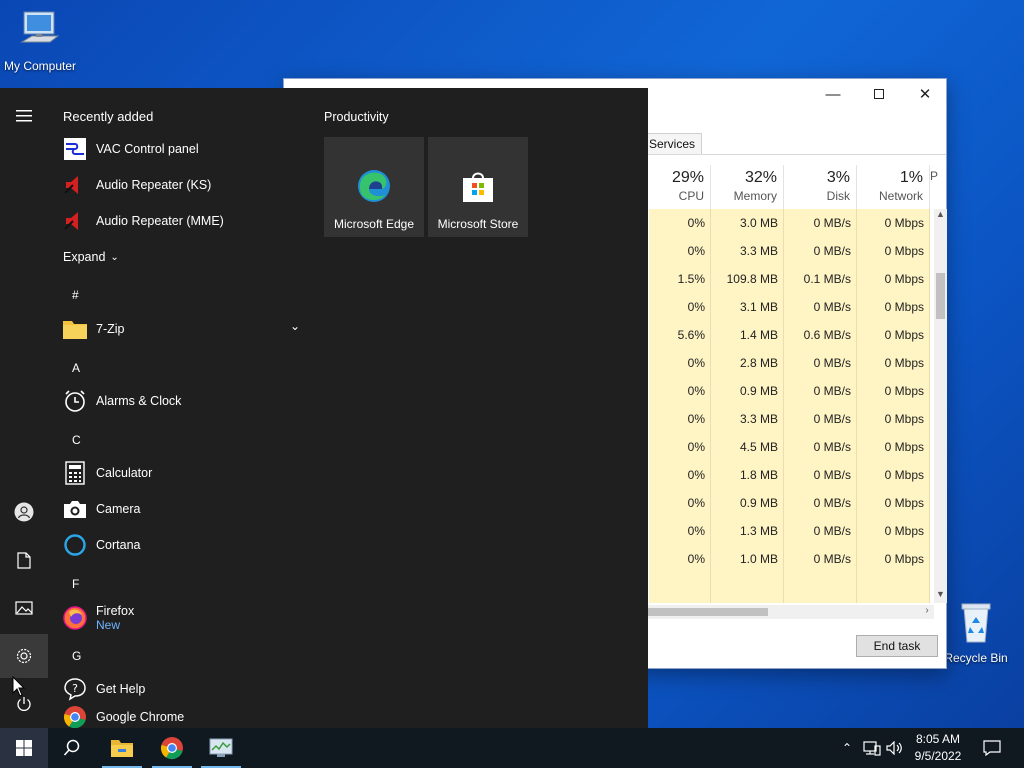 Image resolution: width=1024 pixels, height=768 pixels. Describe the element at coordinates (478, 187) in the screenshot. I see `tile-microsoft-store: Microsoft Store` at that location.